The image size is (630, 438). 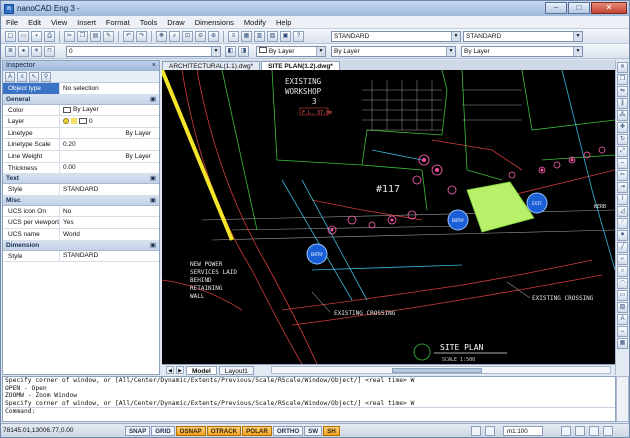 I want to click on grid-toggle: GRID, so click(x=163, y=430).